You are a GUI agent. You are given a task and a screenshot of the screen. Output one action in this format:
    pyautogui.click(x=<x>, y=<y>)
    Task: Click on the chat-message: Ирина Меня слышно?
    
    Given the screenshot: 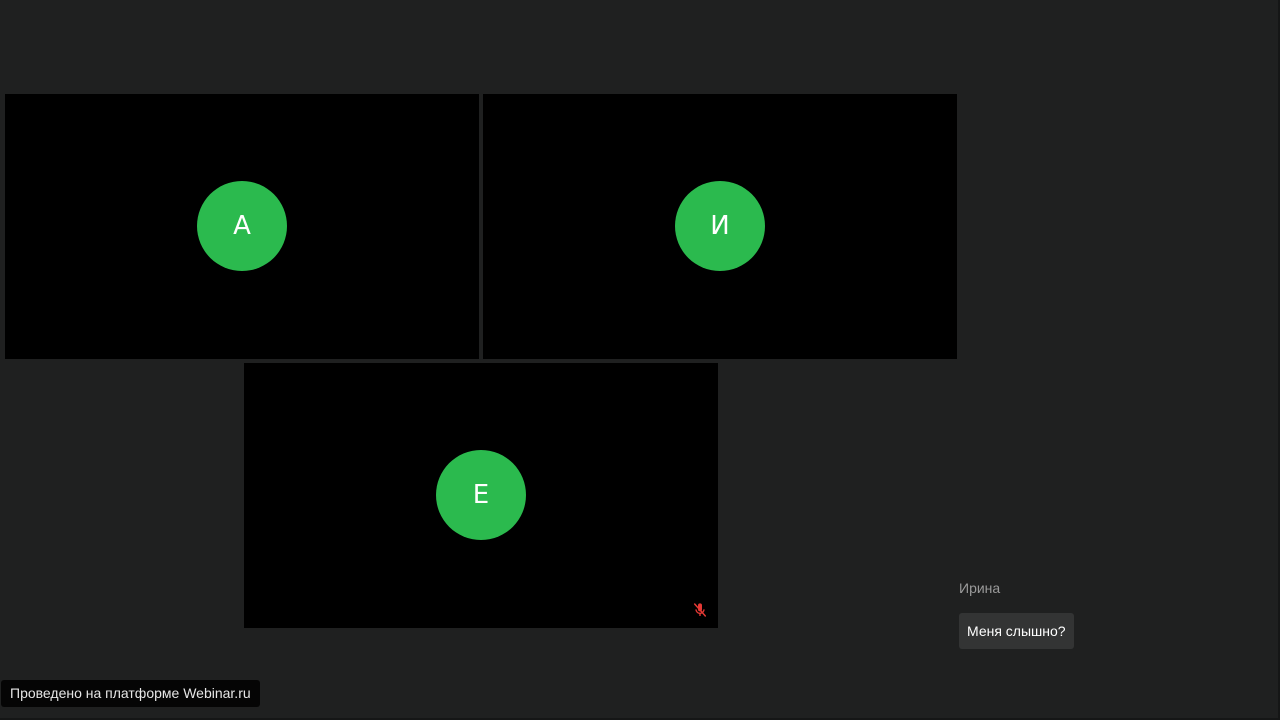 What is the action you would take?
    pyautogui.click(x=1016, y=613)
    